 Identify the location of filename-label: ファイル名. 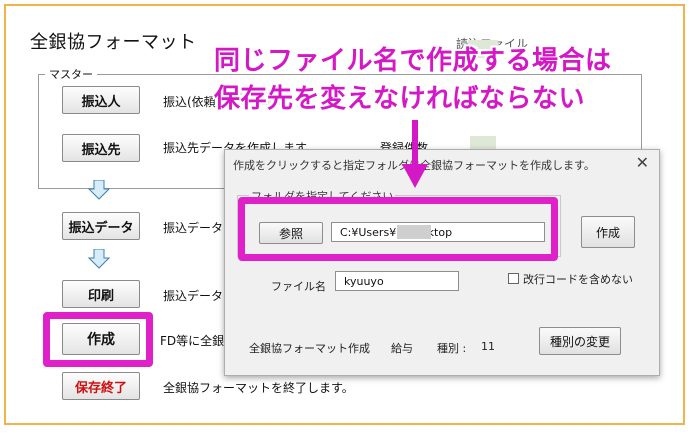
(298, 286).